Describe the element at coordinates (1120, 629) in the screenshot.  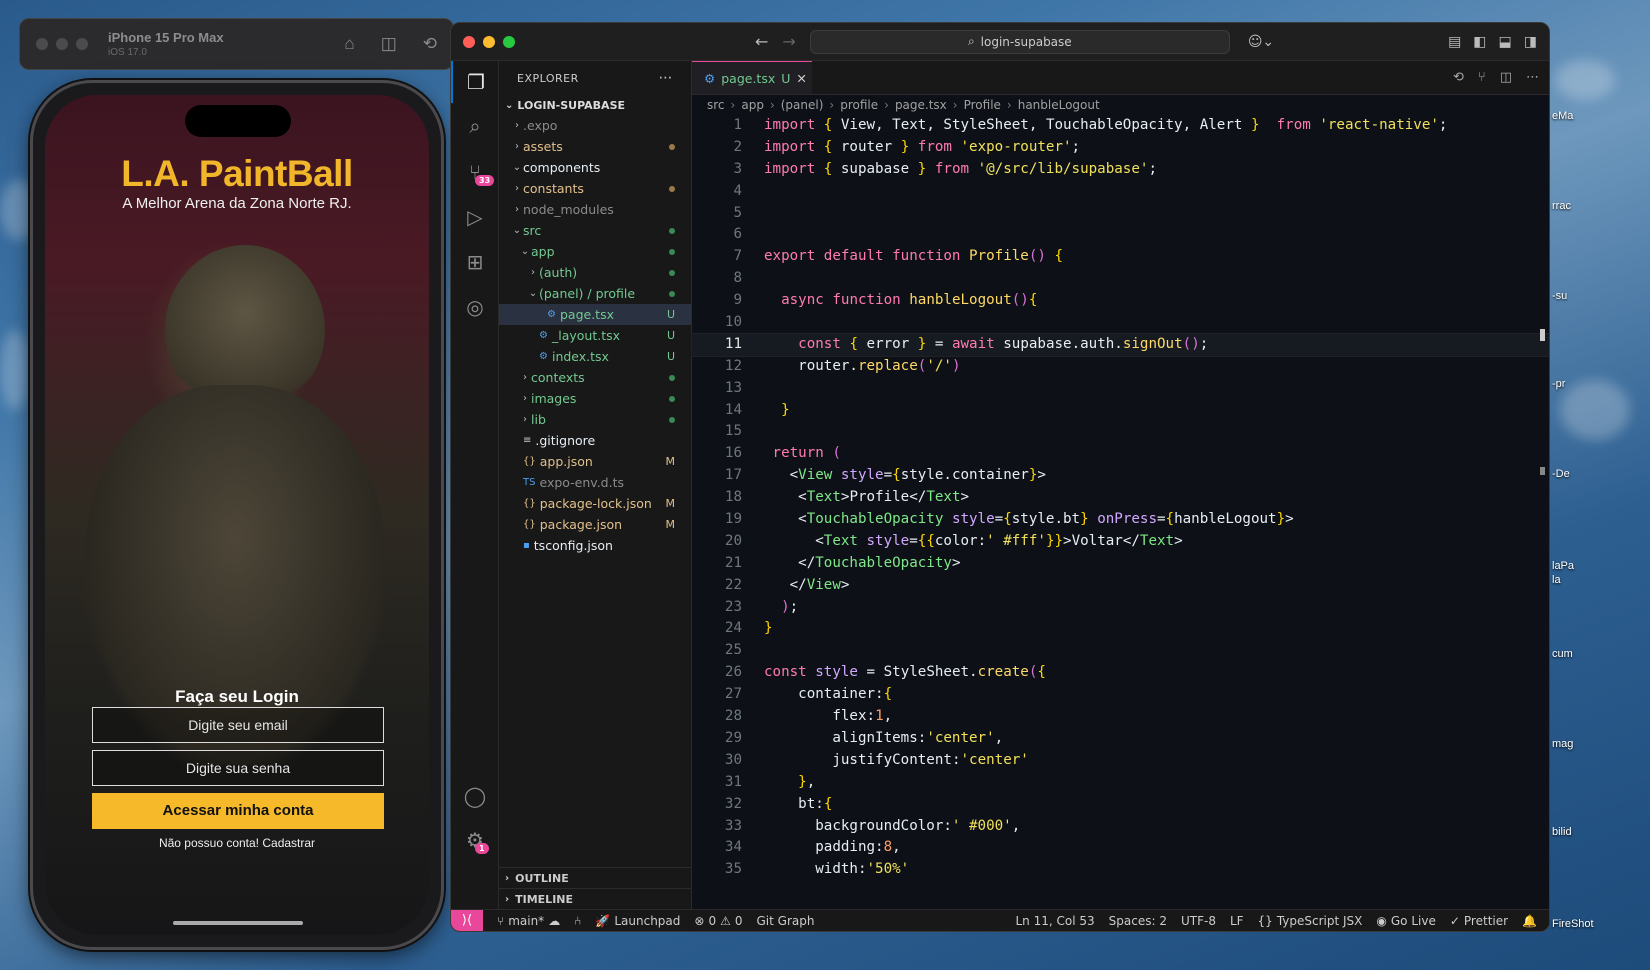
I see `code-line: 24}` at that location.